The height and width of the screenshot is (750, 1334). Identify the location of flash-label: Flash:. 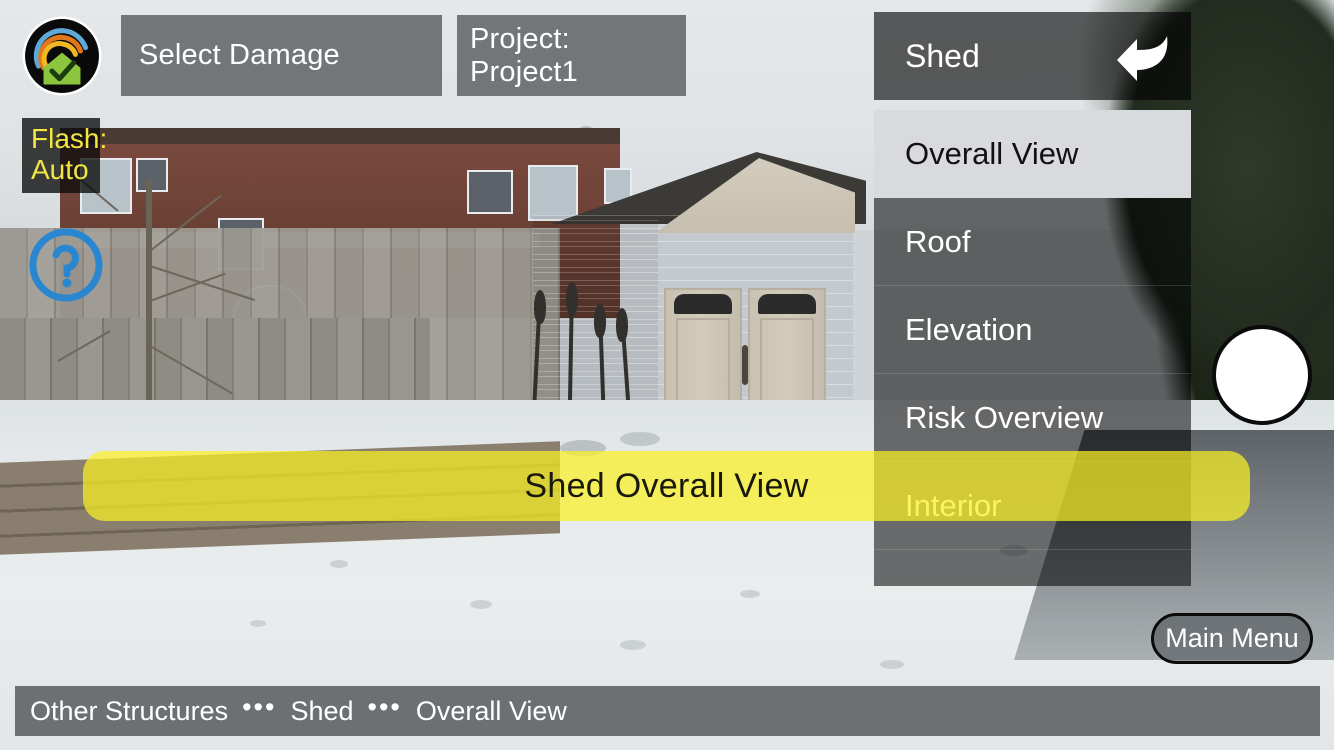
(69, 138).